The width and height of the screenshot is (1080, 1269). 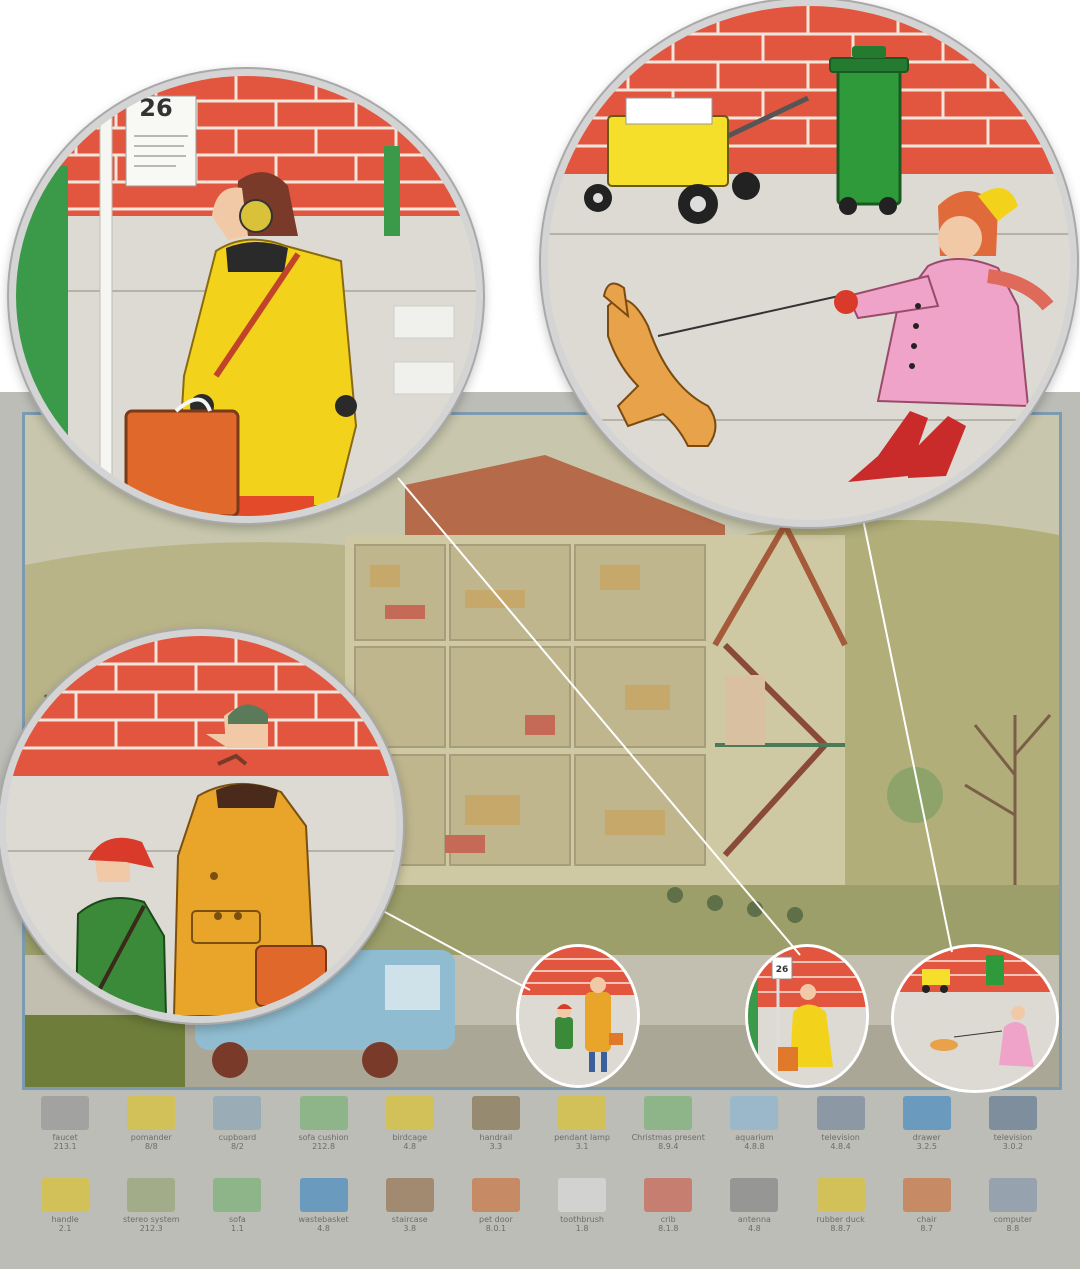 I want to click on drawer-icon, so click(x=926, y=1113).